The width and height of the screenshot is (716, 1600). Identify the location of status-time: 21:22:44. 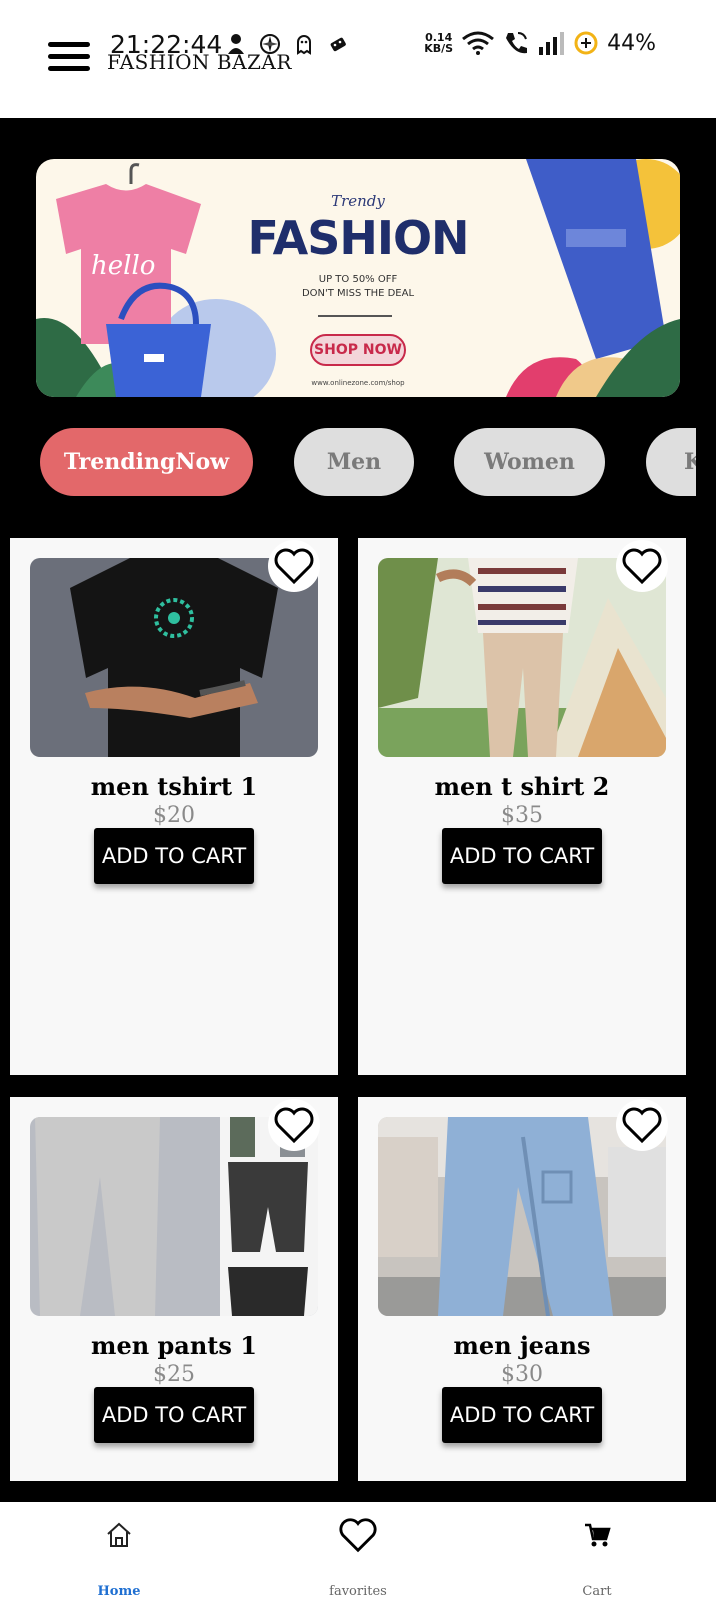
(166, 44).